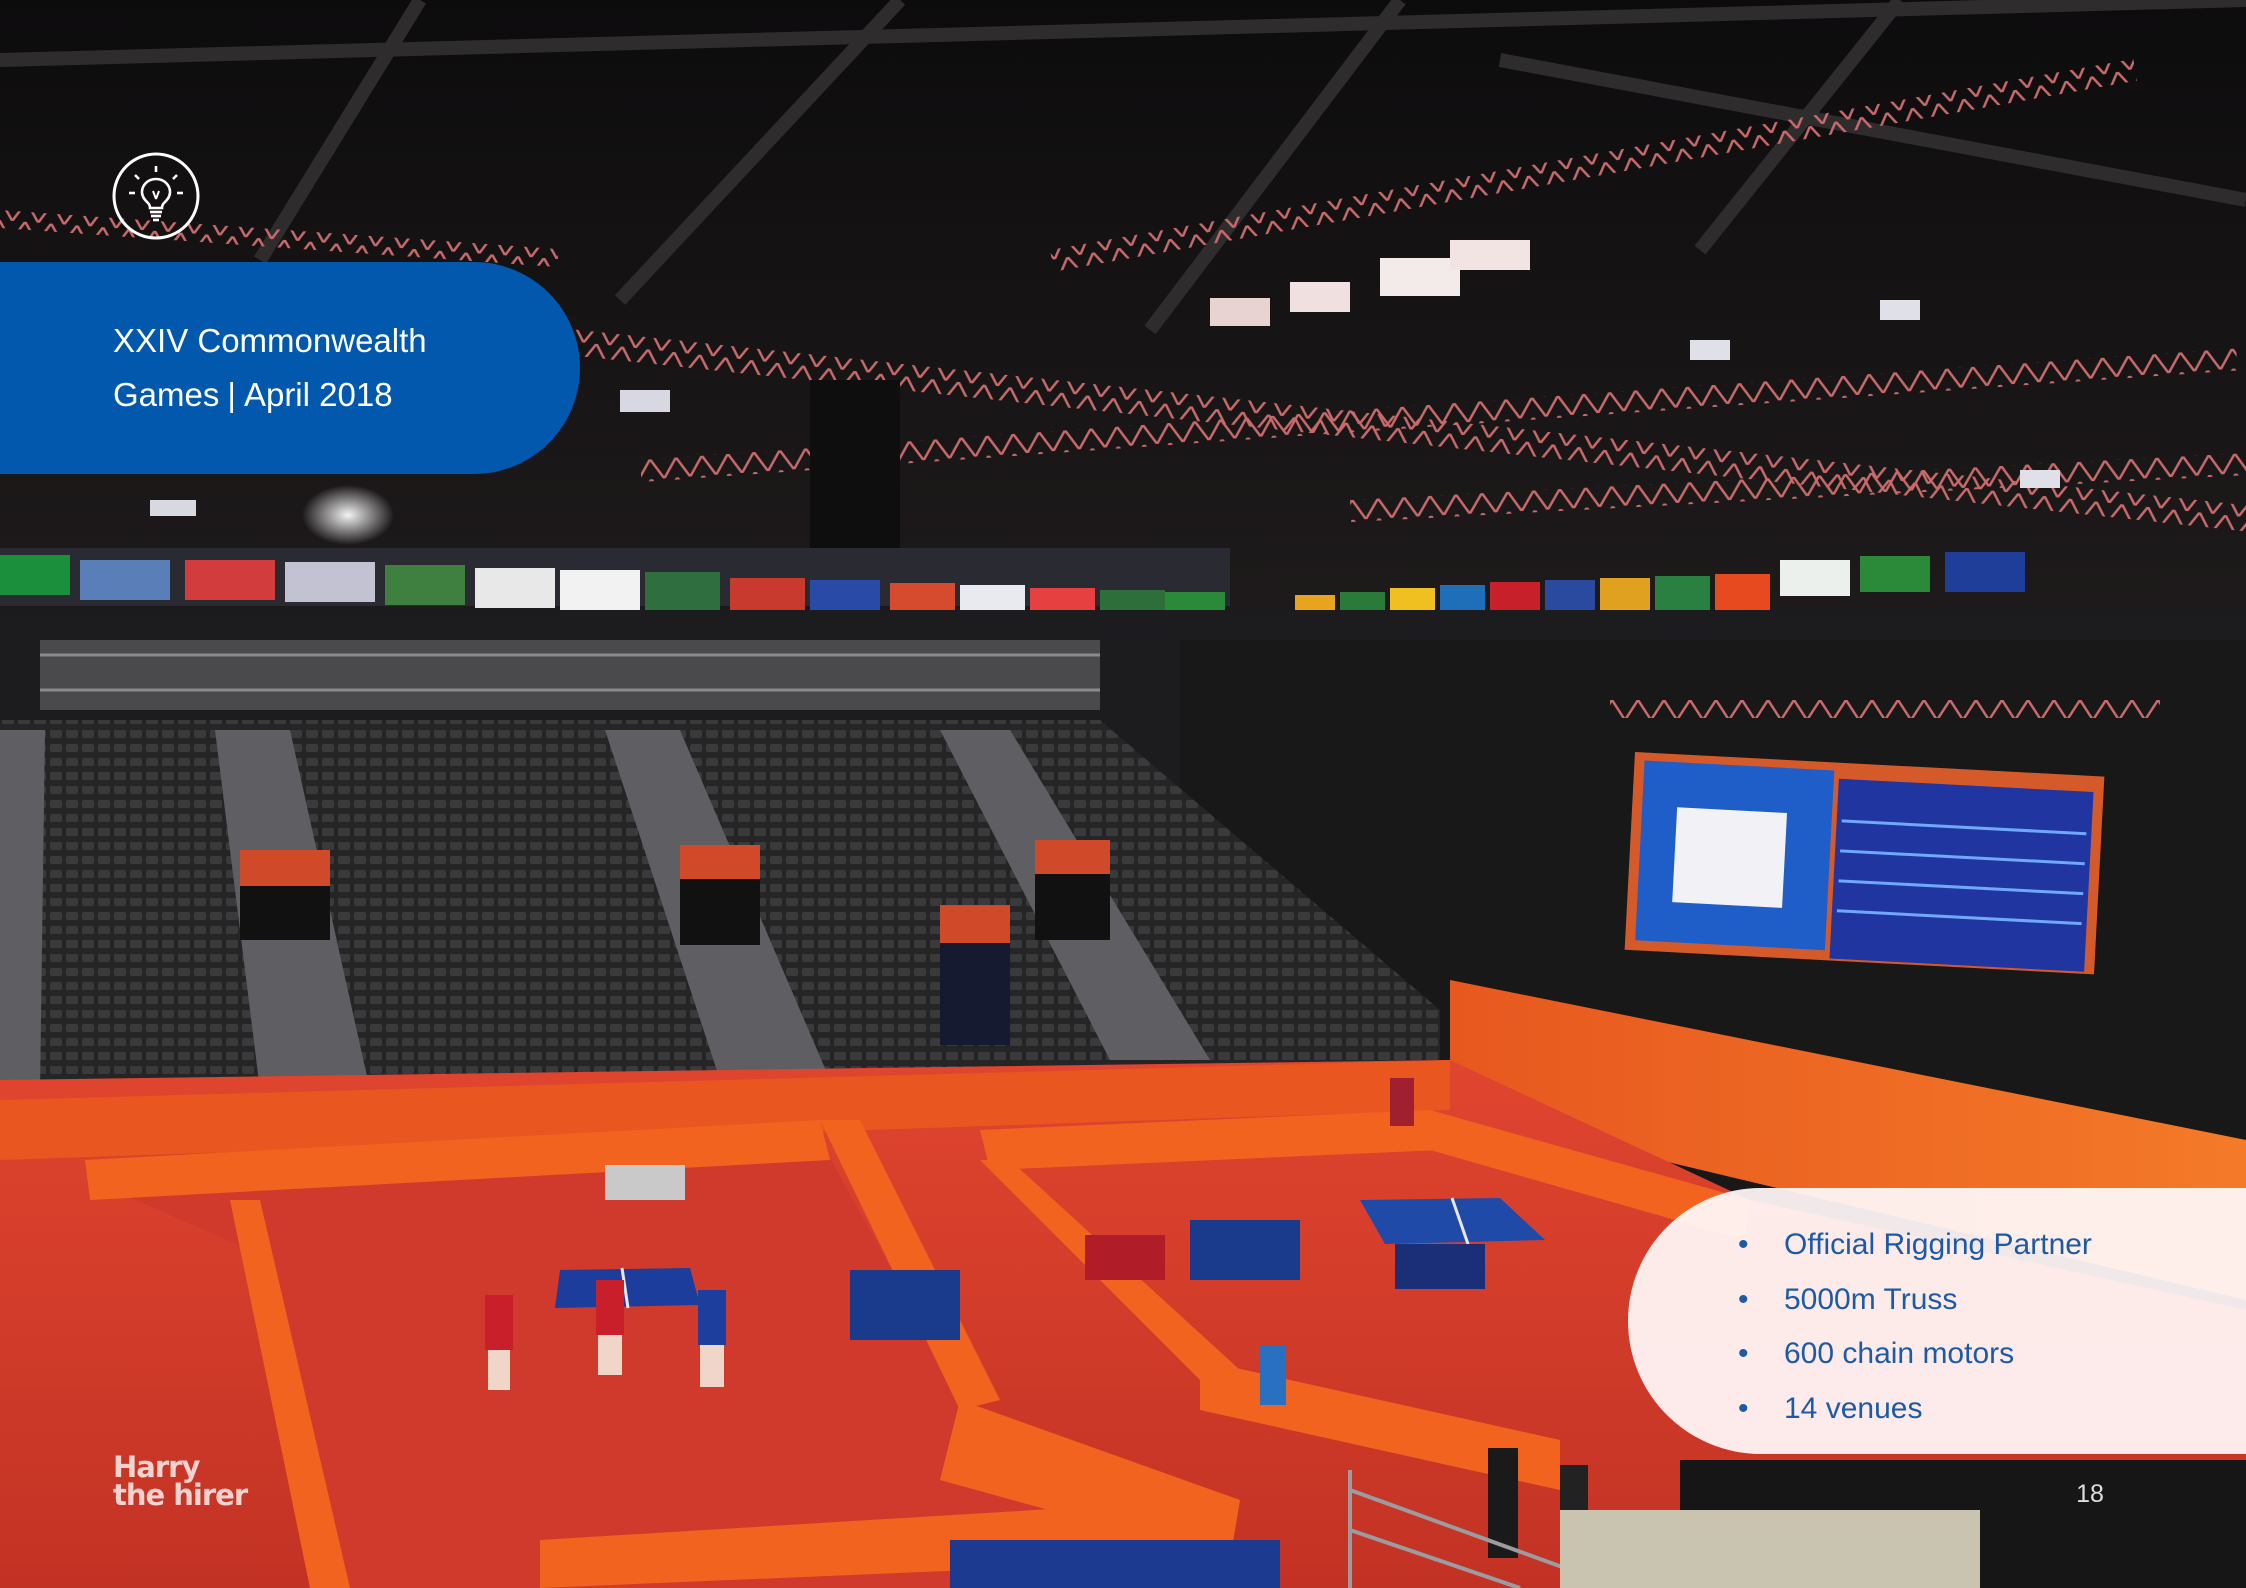 The image size is (2246, 1588). I want to click on fact-text: Official Rigging Partner, so click(1938, 1244).